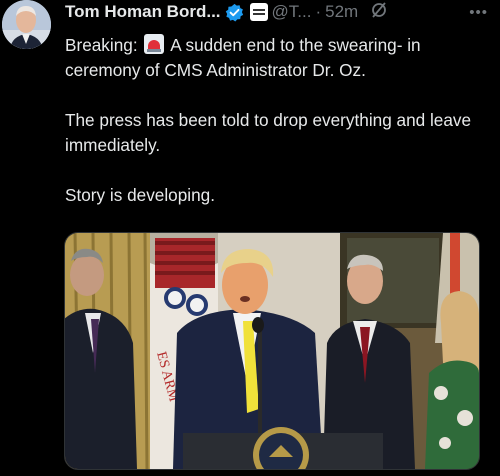 The image size is (500, 476). I want to click on breaking-label: Breaking:, so click(101, 45).